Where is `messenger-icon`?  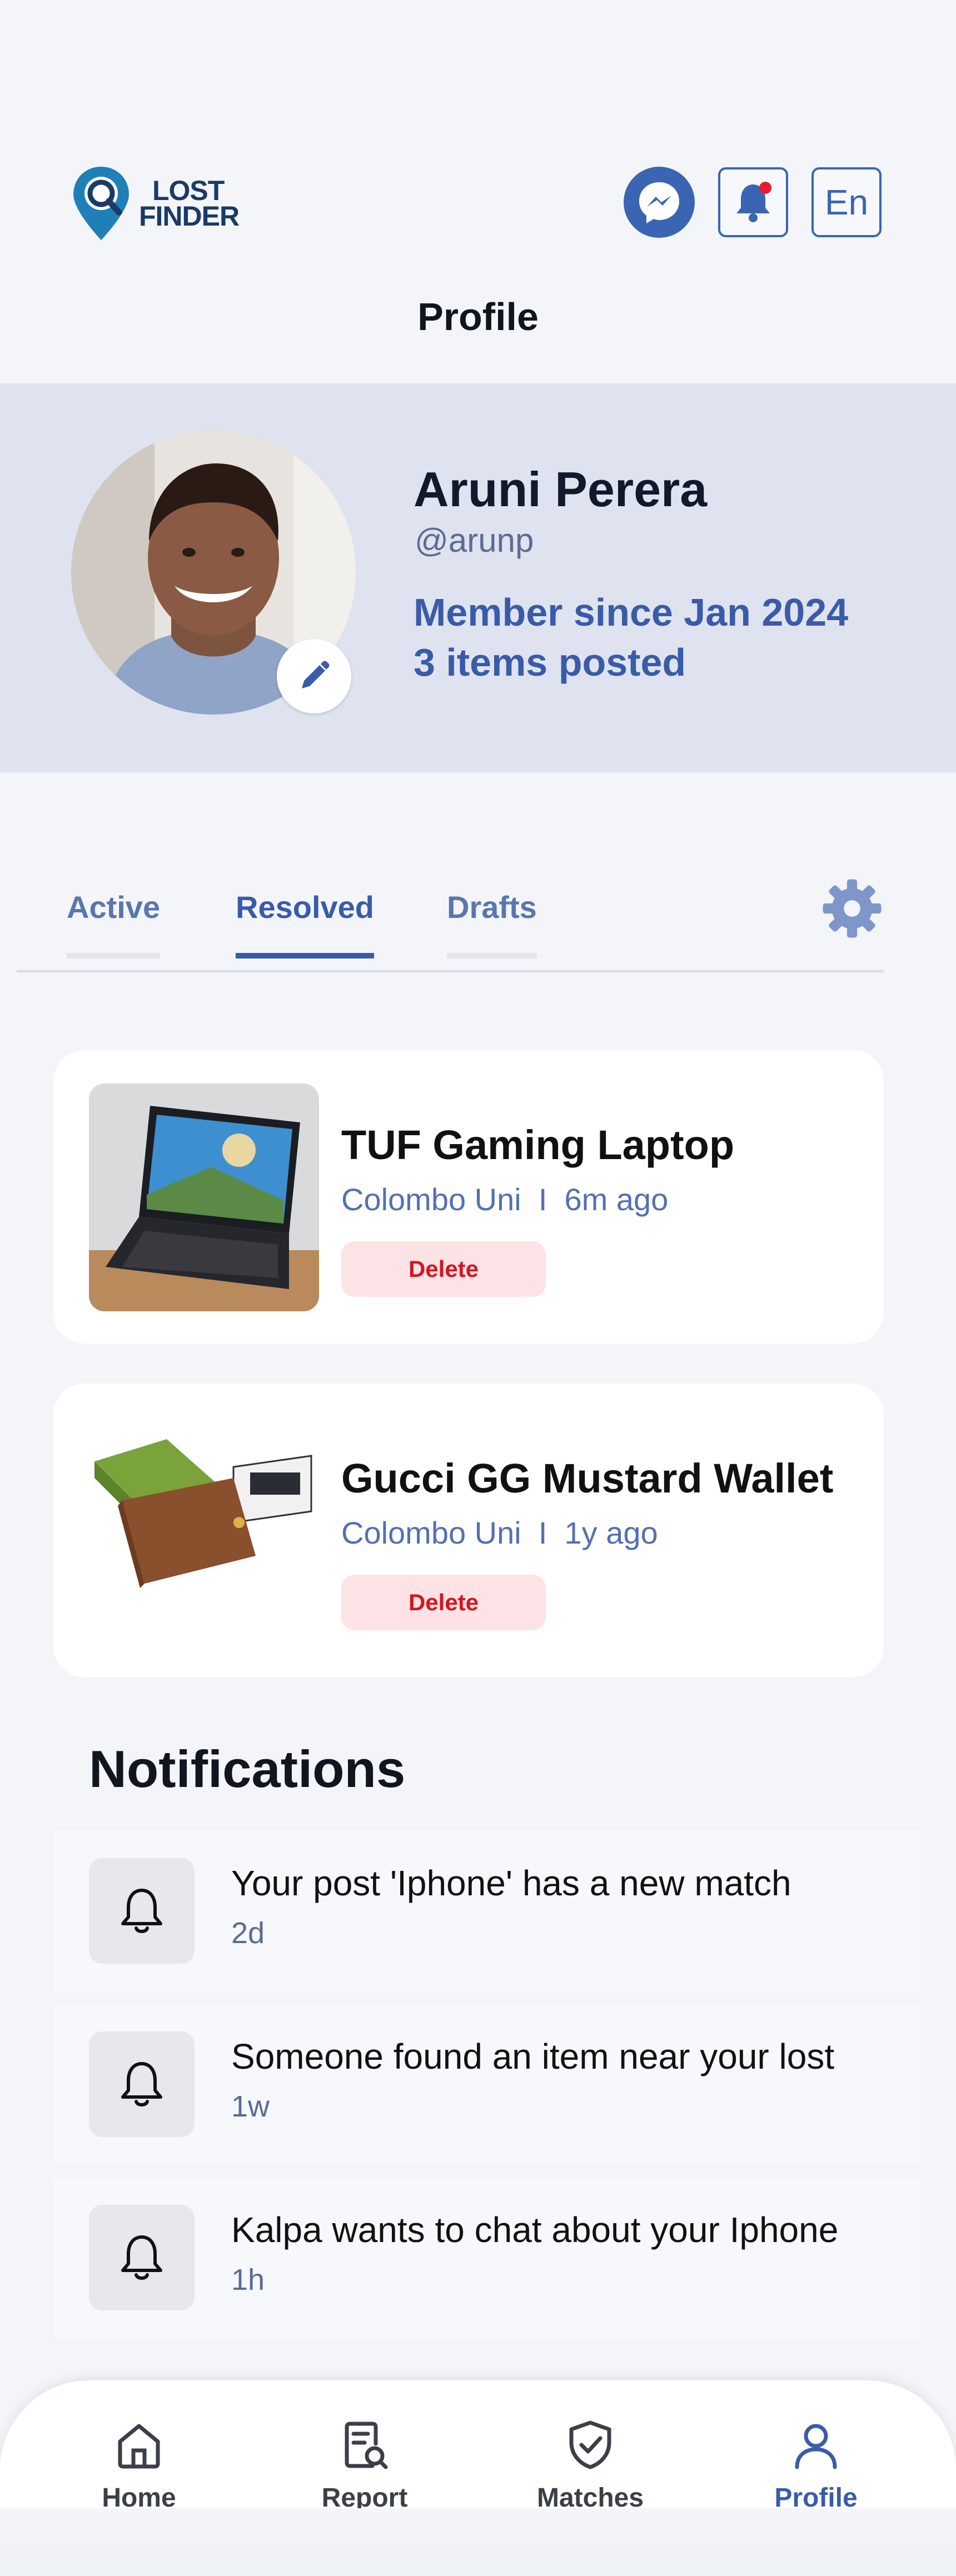 messenger-icon is located at coordinates (659, 203).